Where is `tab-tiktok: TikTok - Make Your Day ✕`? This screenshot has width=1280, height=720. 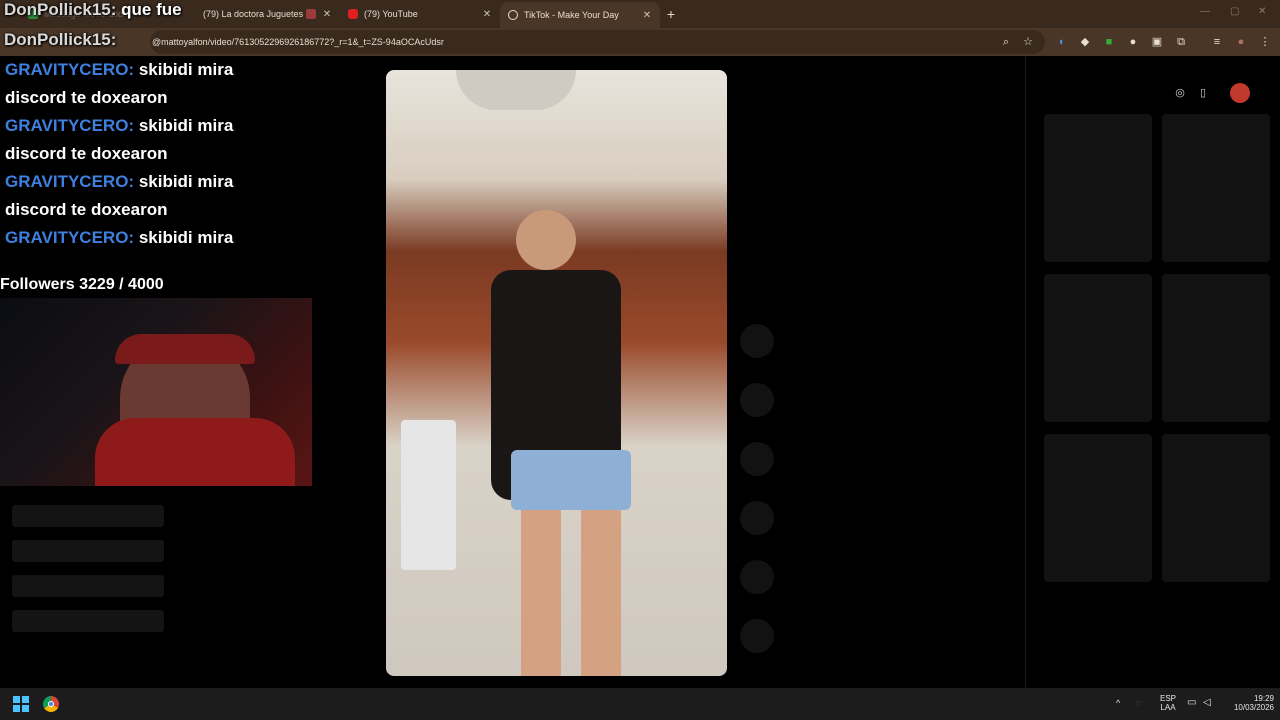
tab-tiktok: TikTok - Make Your Day ✕ is located at coordinates (580, 15).